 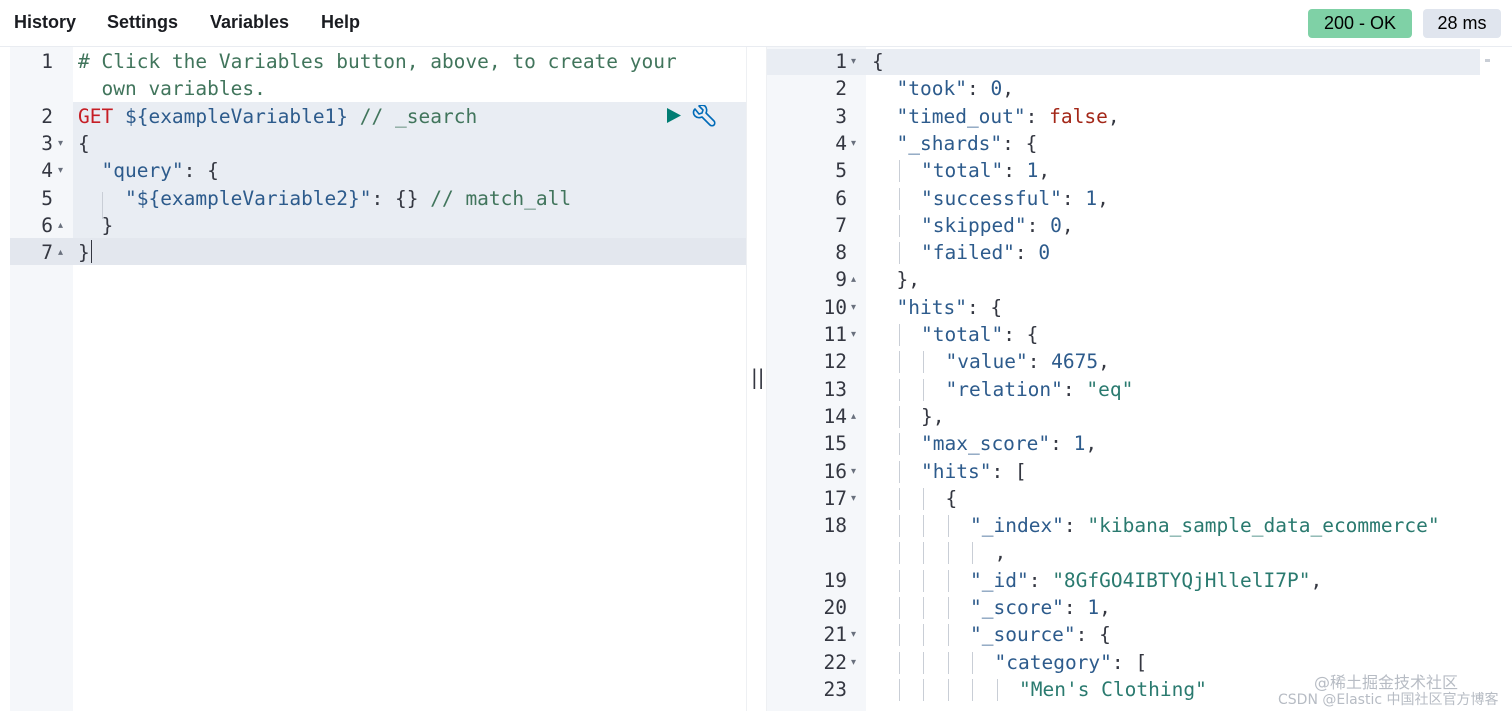 What do you see at coordinates (1017, 607) in the screenshot?
I see `token-key: "_score"` at bounding box center [1017, 607].